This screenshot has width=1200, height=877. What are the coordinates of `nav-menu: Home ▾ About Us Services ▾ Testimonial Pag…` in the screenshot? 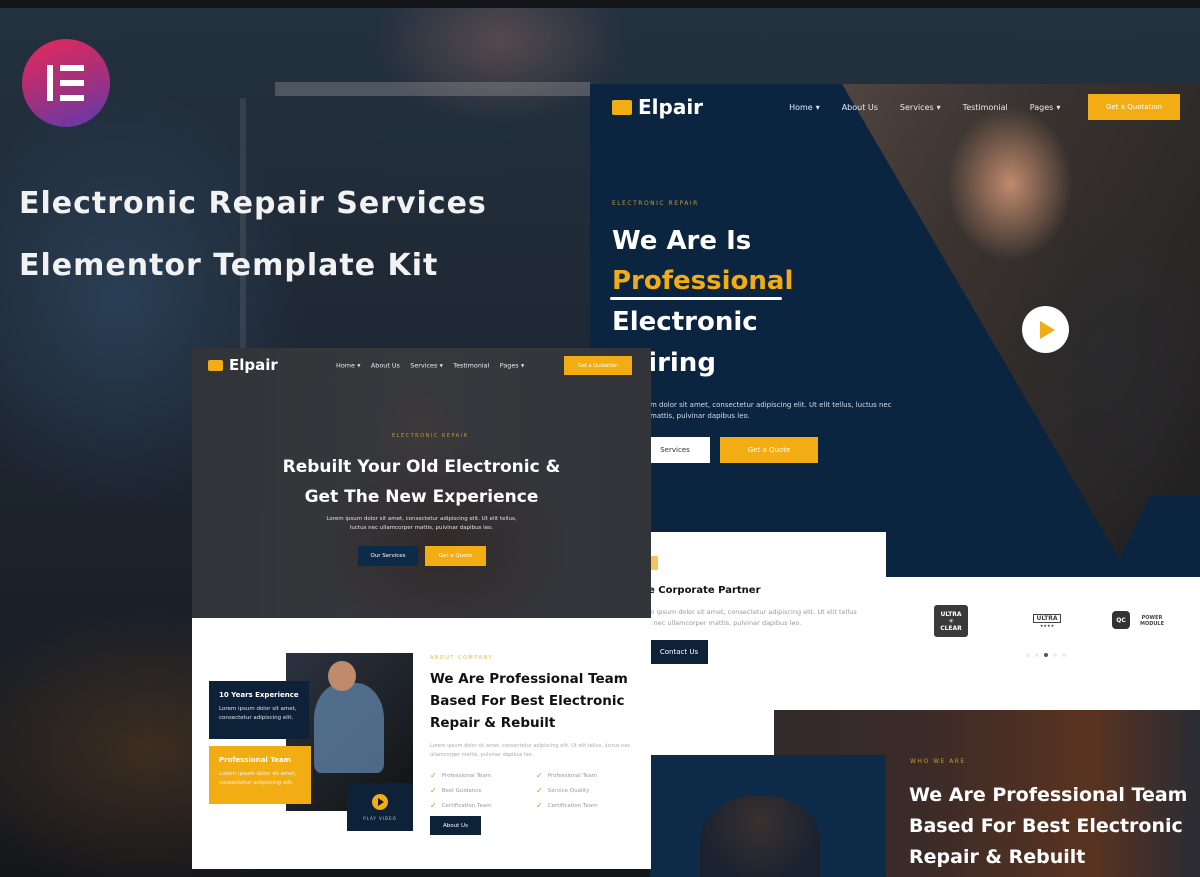 It's located at (924, 107).